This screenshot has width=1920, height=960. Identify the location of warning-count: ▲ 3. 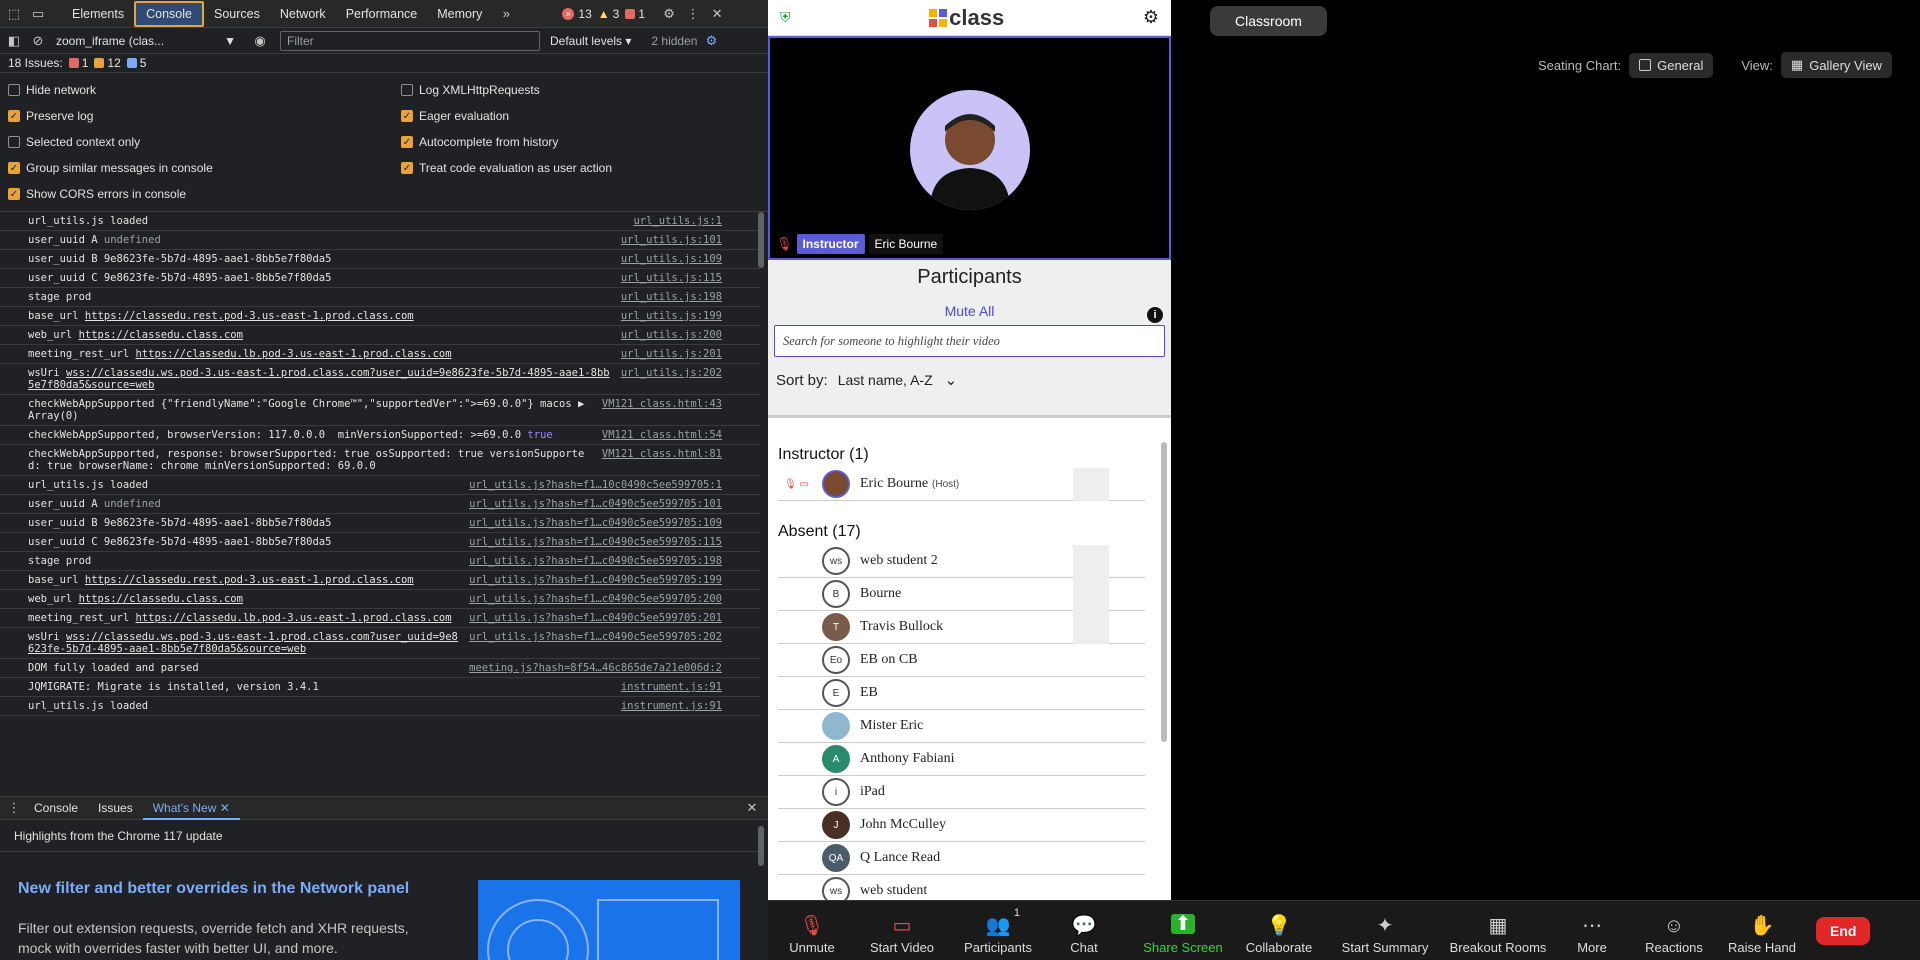
(609, 14).